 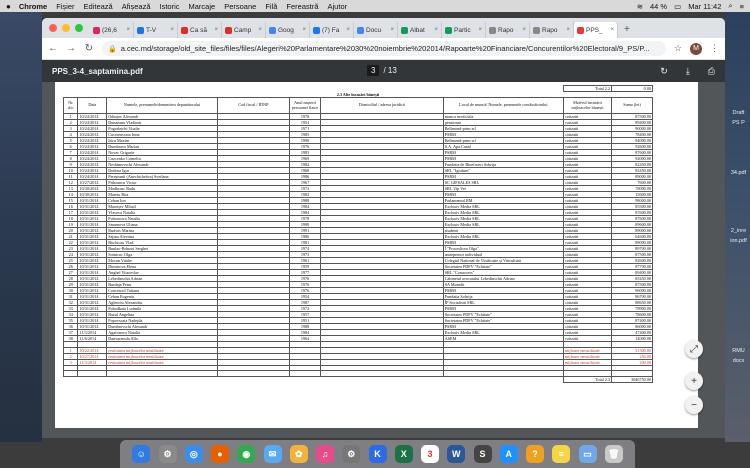 I want to click on print-icon: ⎙, so click(x=711, y=71).